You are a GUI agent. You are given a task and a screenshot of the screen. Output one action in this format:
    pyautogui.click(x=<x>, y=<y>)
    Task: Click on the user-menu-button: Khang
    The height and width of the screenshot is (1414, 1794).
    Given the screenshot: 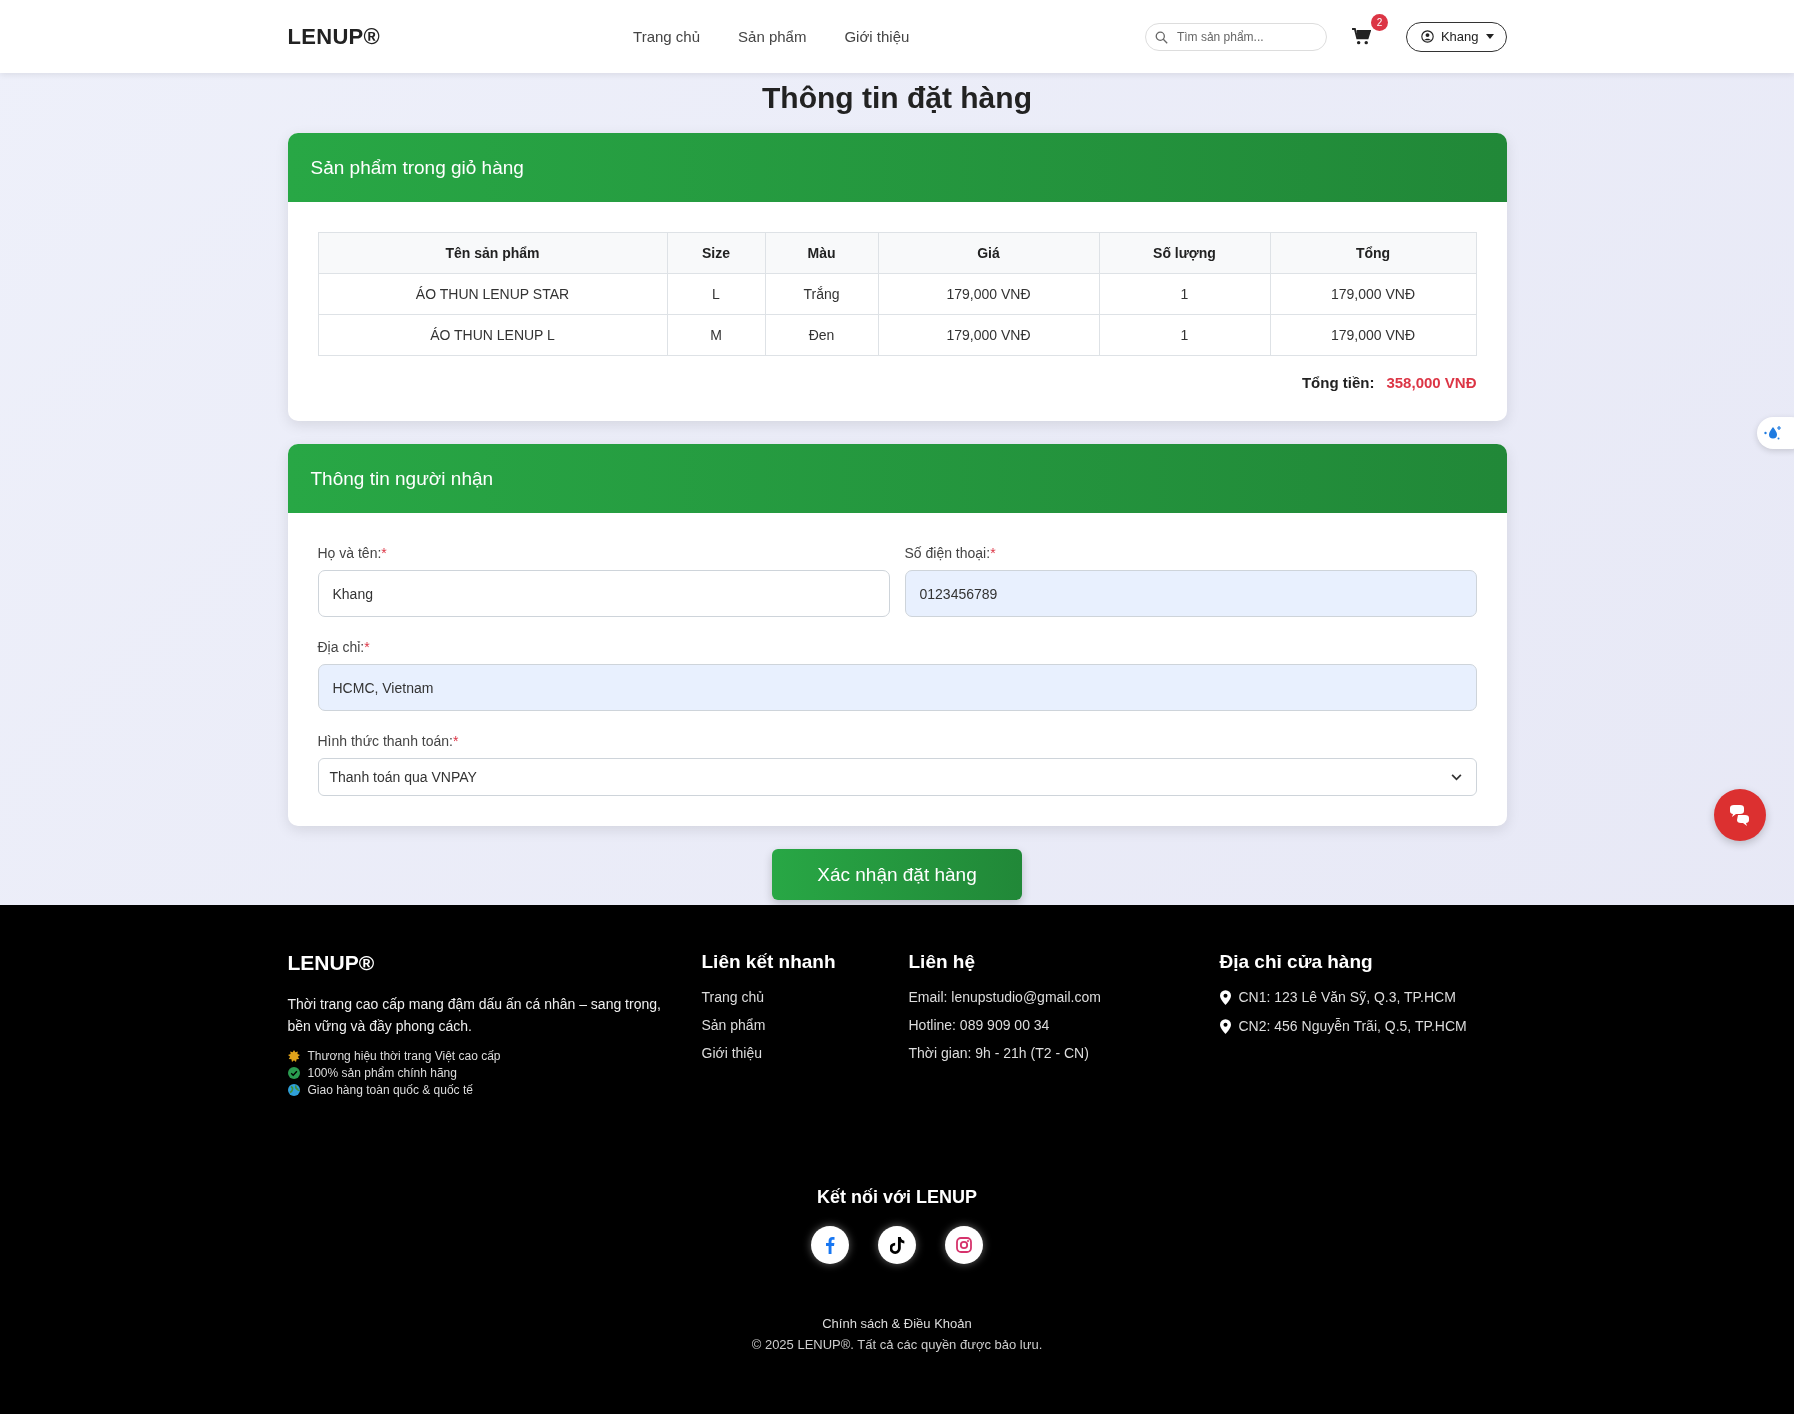 What is the action you would take?
    pyautogui.click(x=1456, y=36)
    